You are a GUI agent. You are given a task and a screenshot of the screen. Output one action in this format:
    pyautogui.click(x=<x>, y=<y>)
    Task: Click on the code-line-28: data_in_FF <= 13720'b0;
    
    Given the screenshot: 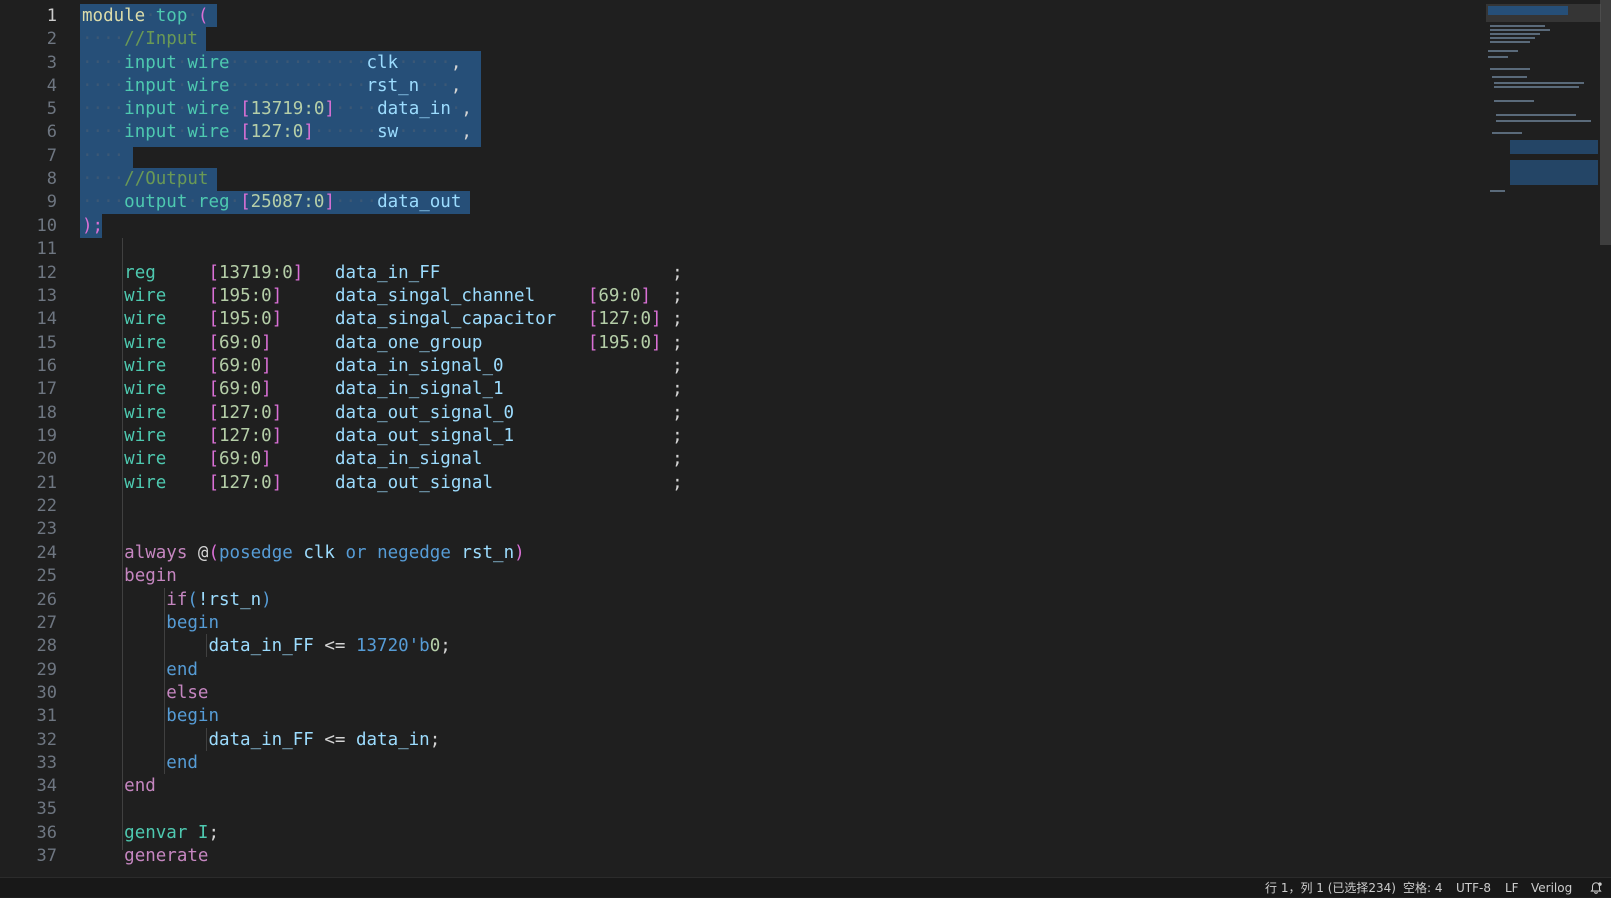 What is the action you would take?
    pyautogui.click(x=266, y=646)
    